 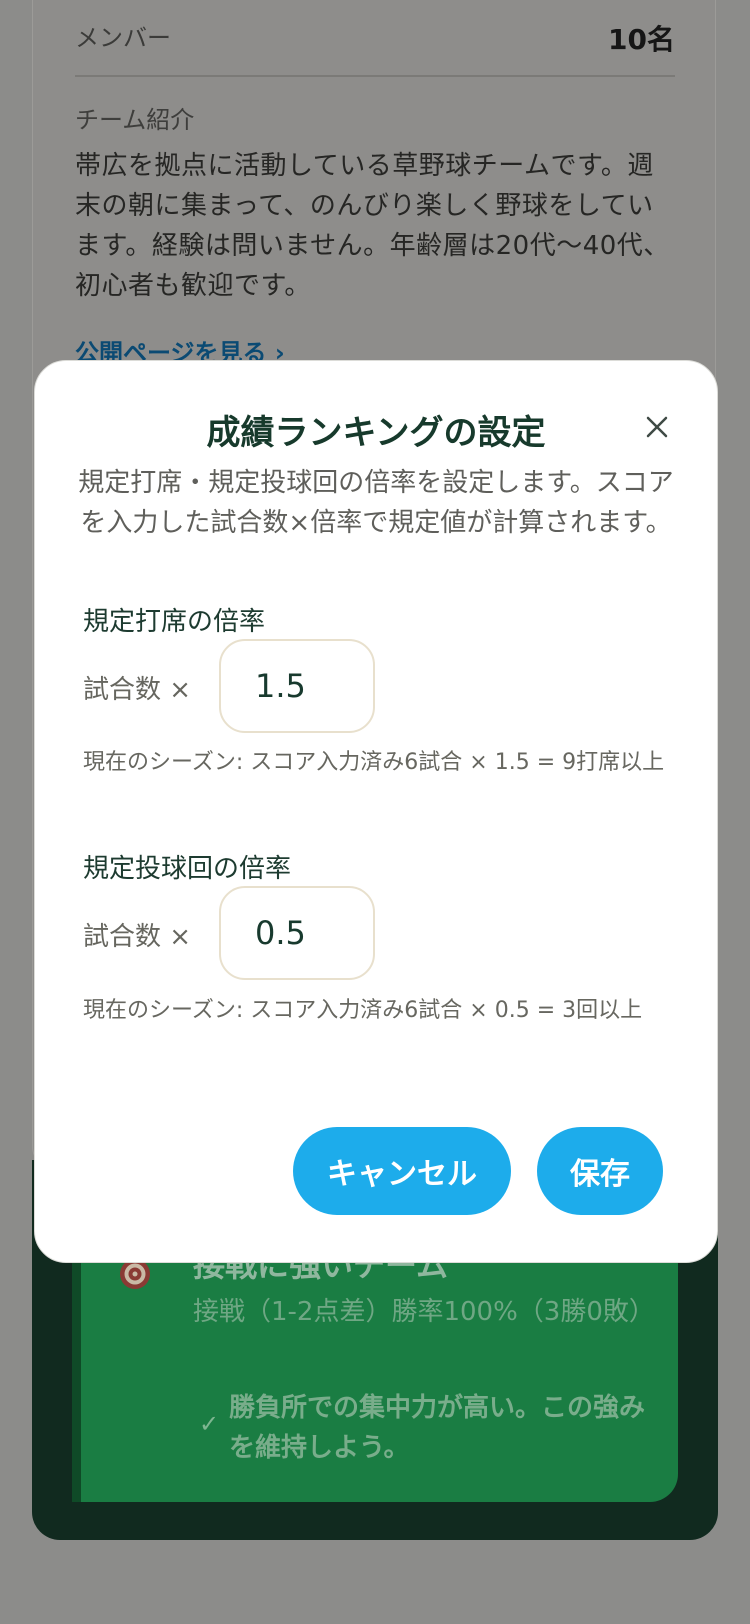 What do you see at coordinates (375, 76) in the screenshot?
I see `divider` at bounding box center [375, 76].